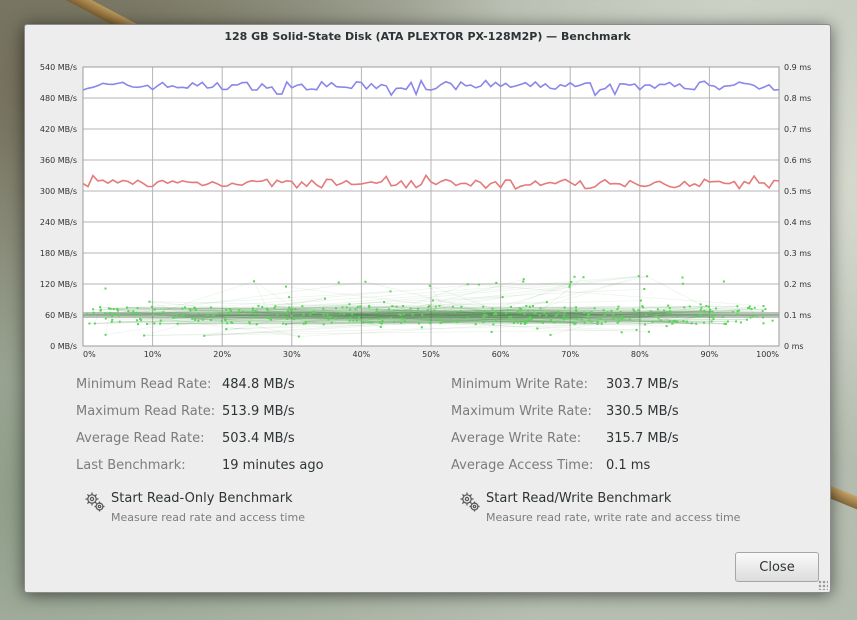 Image resolution: width=857 pixels, height=620 pixels. I want to click on left-axis-tick: 480 MB/s, so click(58, 98).